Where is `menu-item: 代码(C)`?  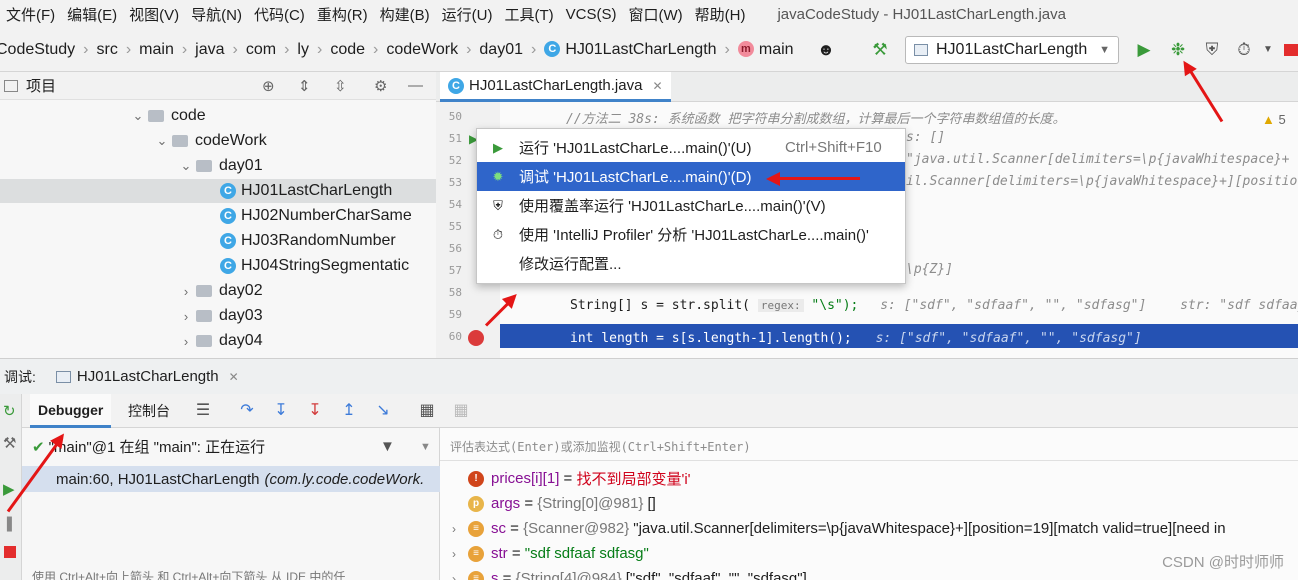 menu-item: 代码(C) is located at coordinates (279, 14).